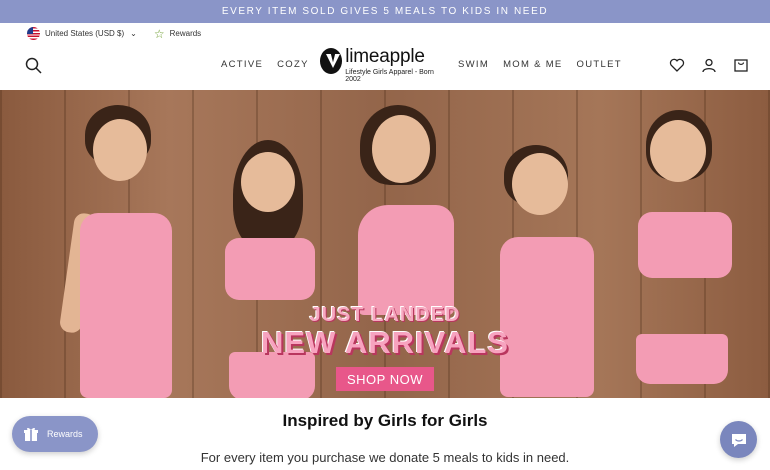 Image resolution: width=770 pixels, height=470 pixels. I want to click on chat-icon, so click(738, 440).